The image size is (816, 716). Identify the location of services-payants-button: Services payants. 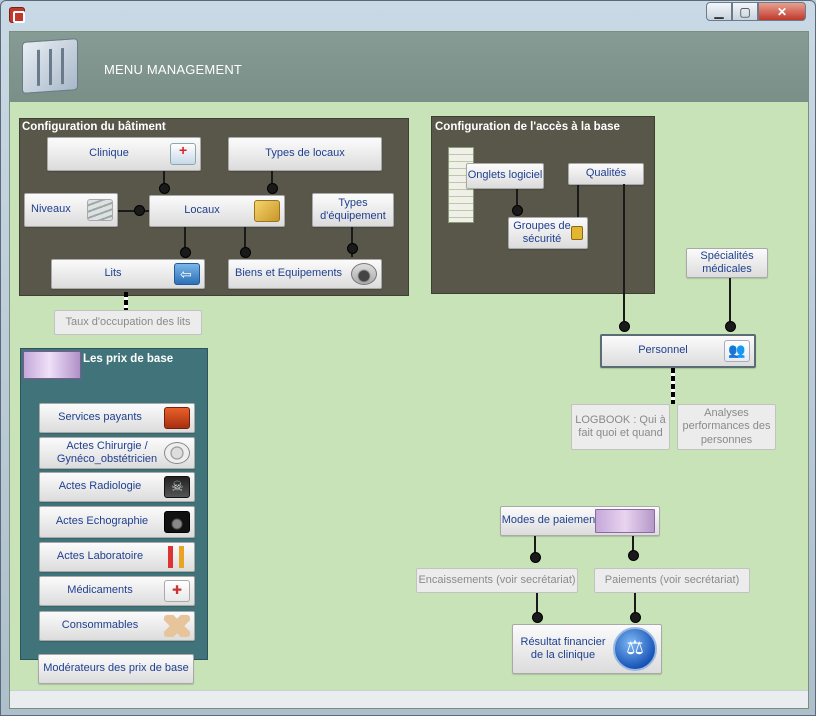
(117, 418).